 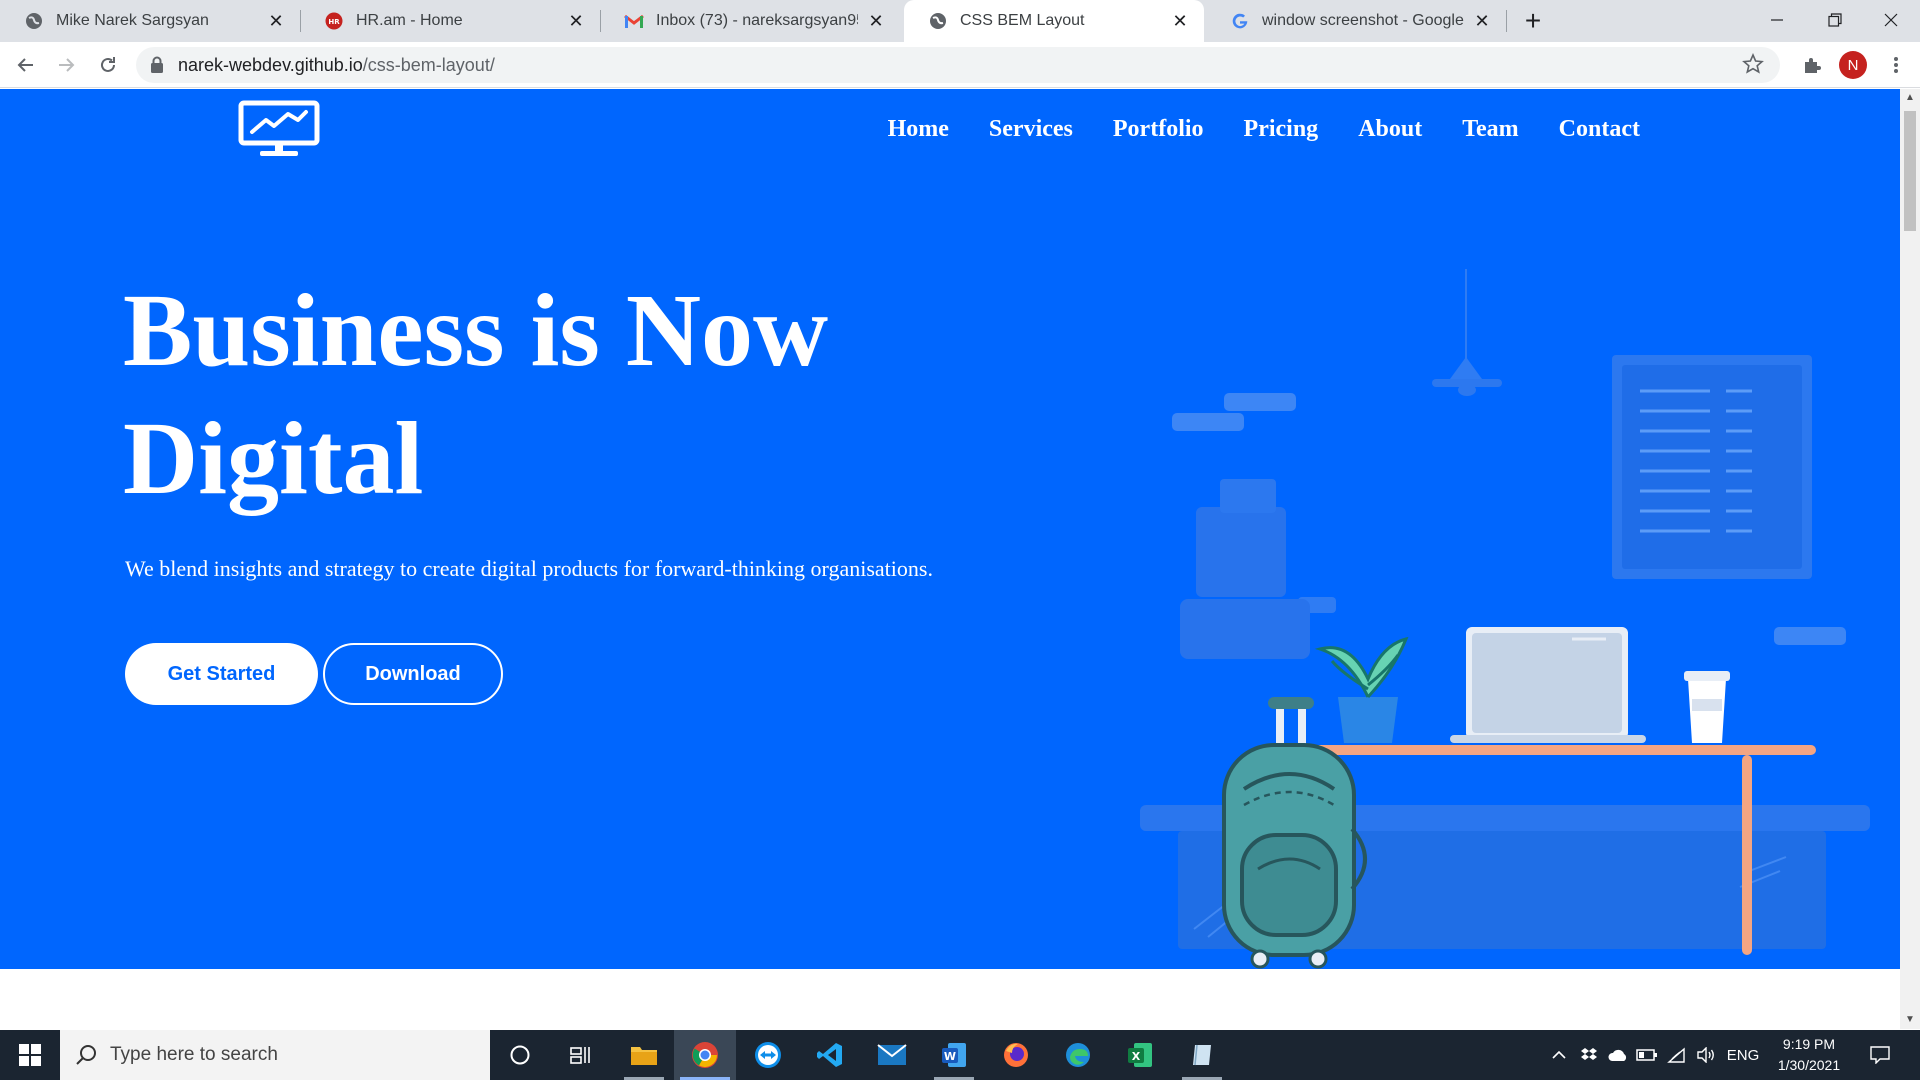 I want to click on taskbar-search: Type here to search, so click(x=275, y=1055).